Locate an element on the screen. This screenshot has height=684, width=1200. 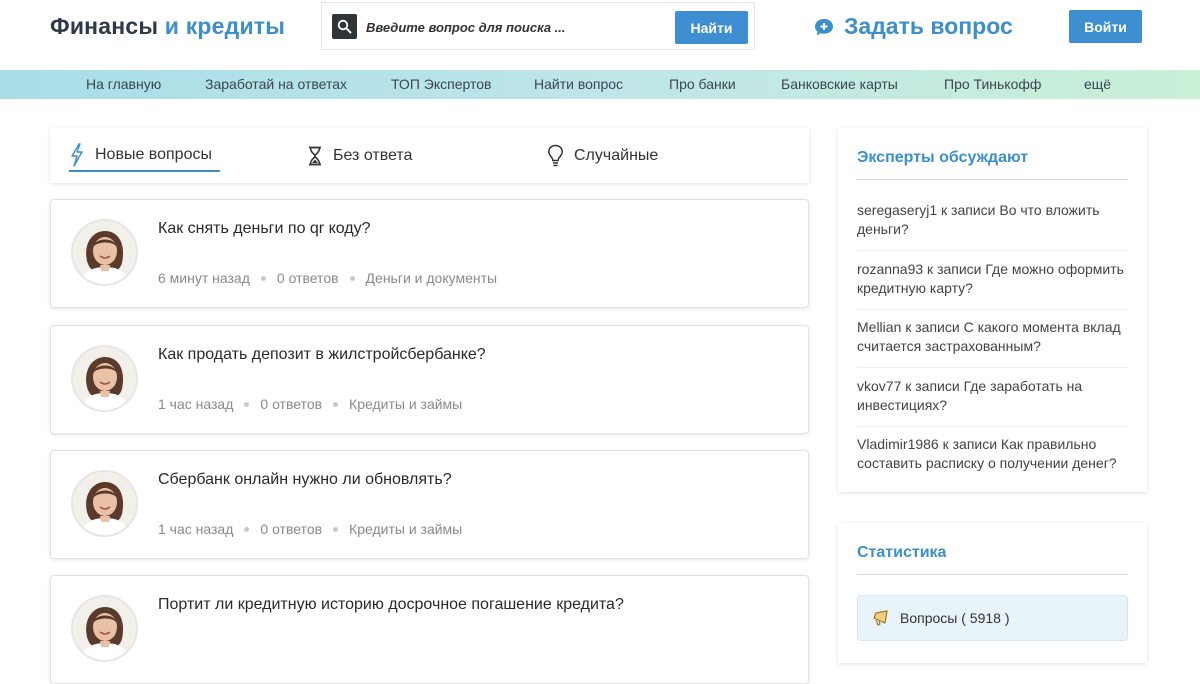
ask-question-link: Задать вопрос is located at coordinates (913, 26).